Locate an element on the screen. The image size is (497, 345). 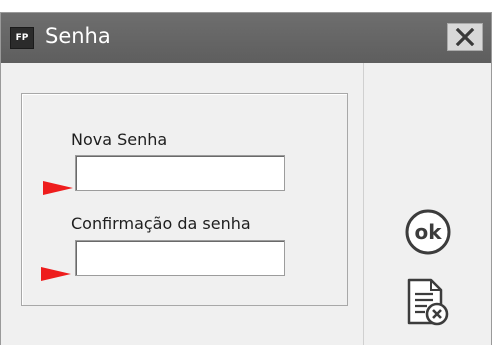
confirm-password-input is located at coordinates (180, 258).